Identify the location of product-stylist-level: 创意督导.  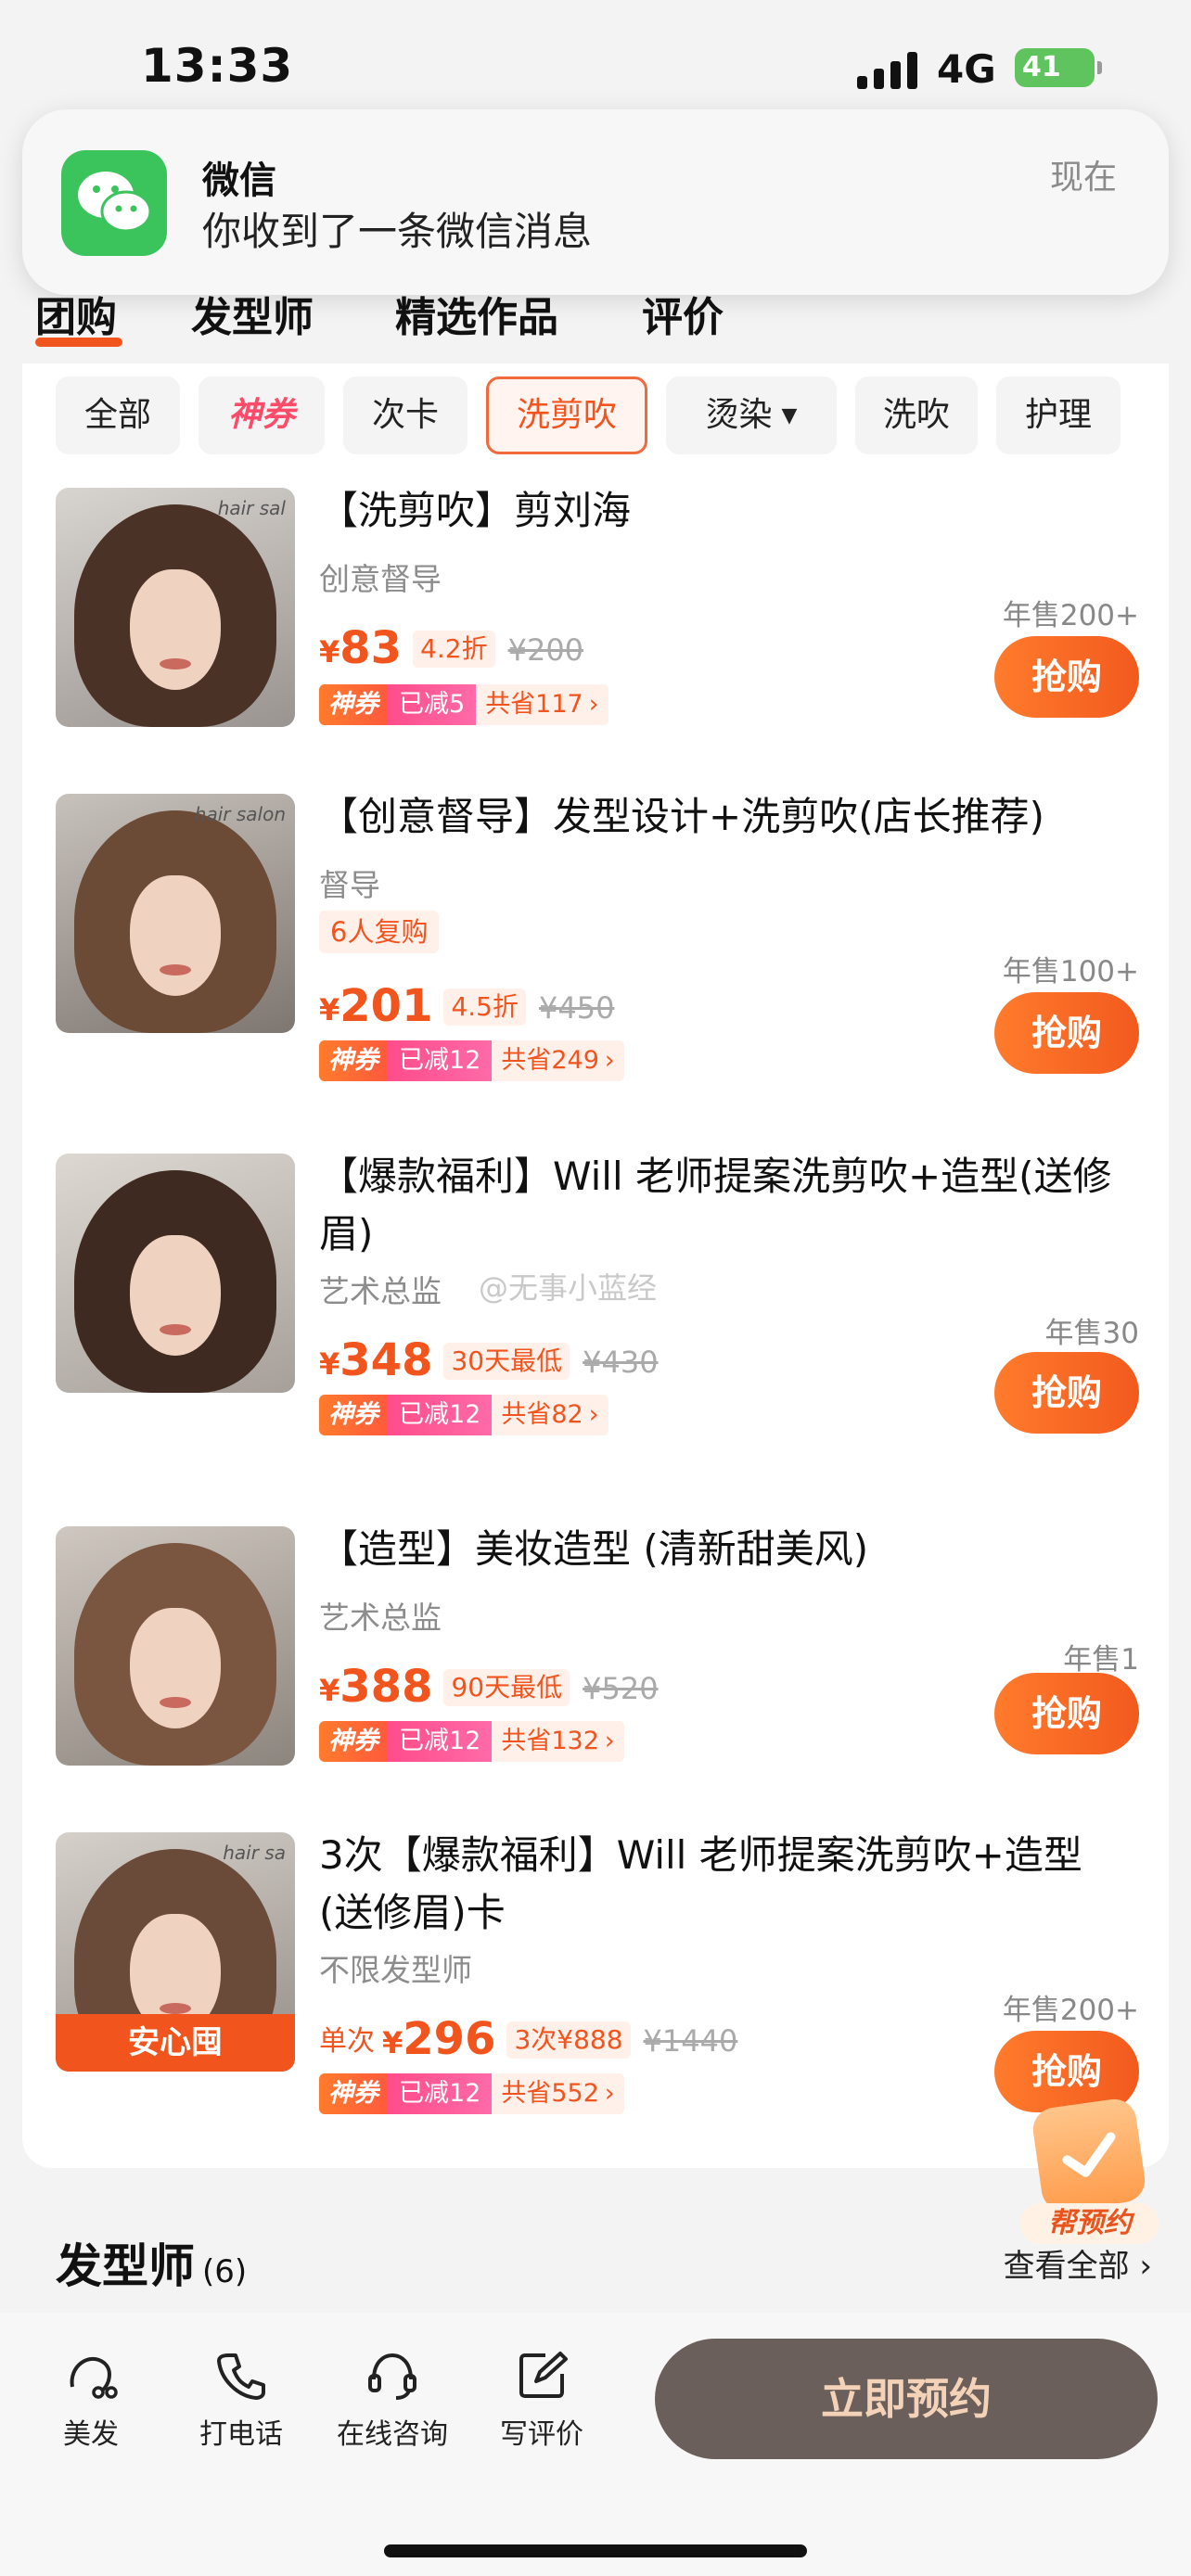
(380, 579).